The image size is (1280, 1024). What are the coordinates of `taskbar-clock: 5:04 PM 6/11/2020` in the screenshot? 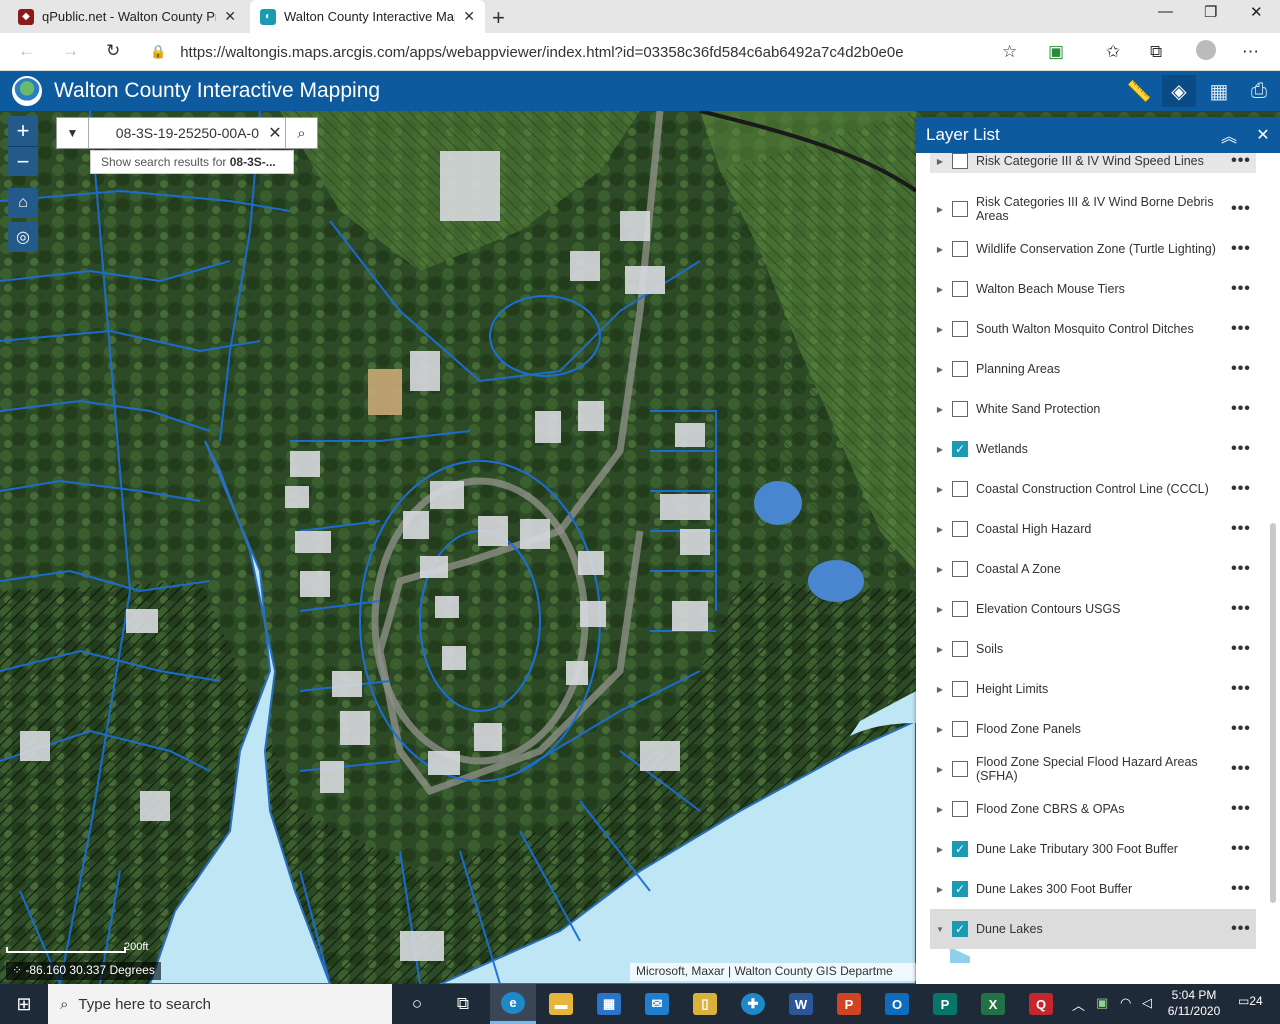 It's located at (1194, 1003).